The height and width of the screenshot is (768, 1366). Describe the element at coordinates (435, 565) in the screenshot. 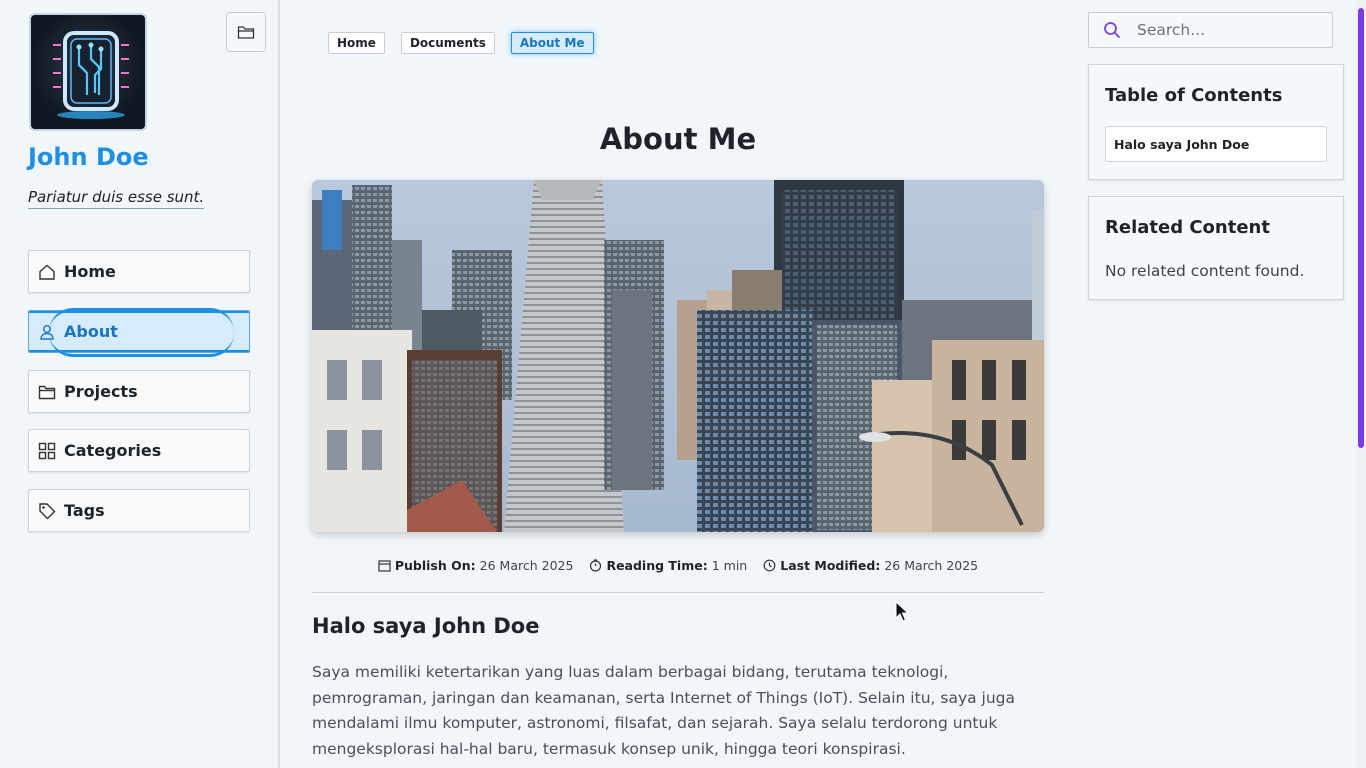

I see `publish-label: Publish On:` at that location.